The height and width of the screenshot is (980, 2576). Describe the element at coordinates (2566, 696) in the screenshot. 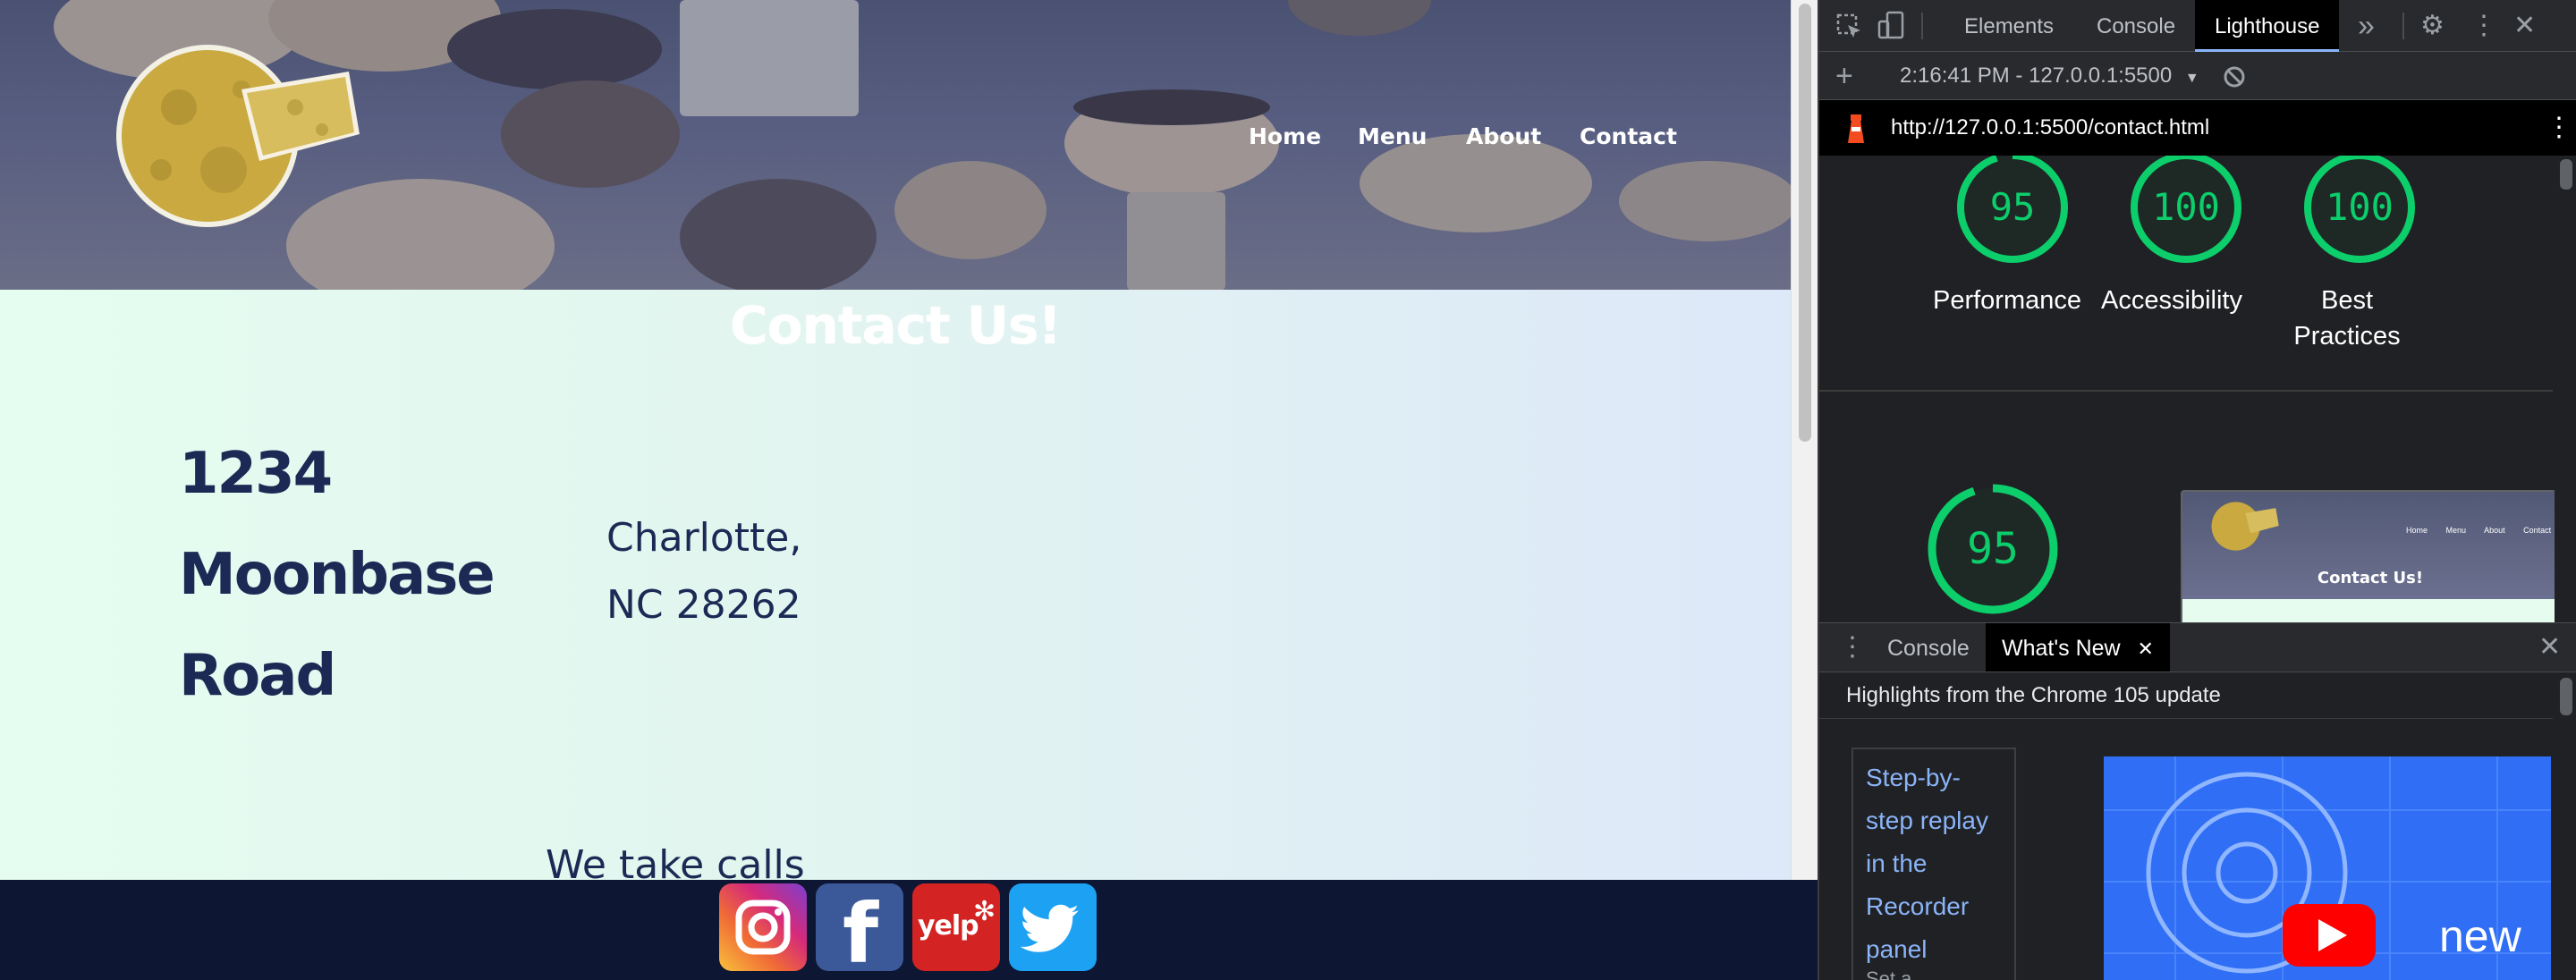

I see `whats-new-scrollbar-thumb` at that location.